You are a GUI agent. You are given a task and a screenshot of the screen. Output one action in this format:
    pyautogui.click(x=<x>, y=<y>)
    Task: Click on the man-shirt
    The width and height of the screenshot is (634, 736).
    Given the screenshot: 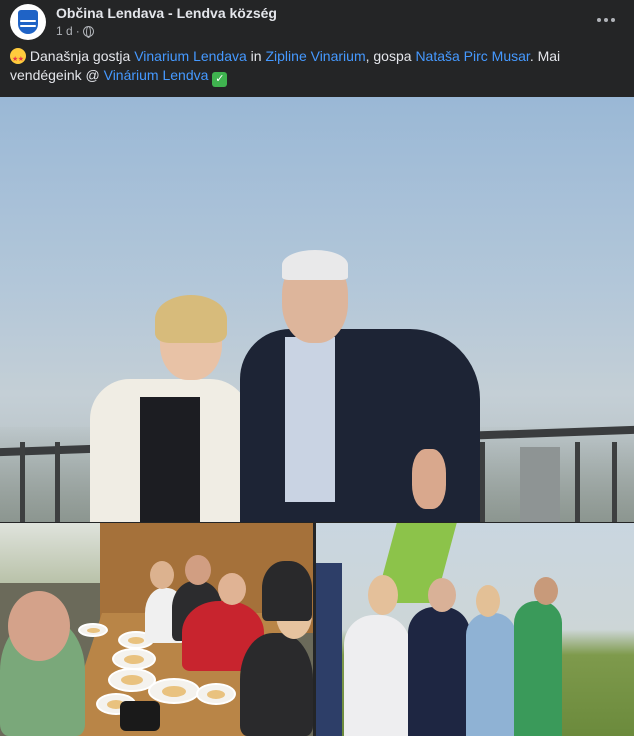 What is the action you would take?
    pyautogui.click(x=310, y=419)
    